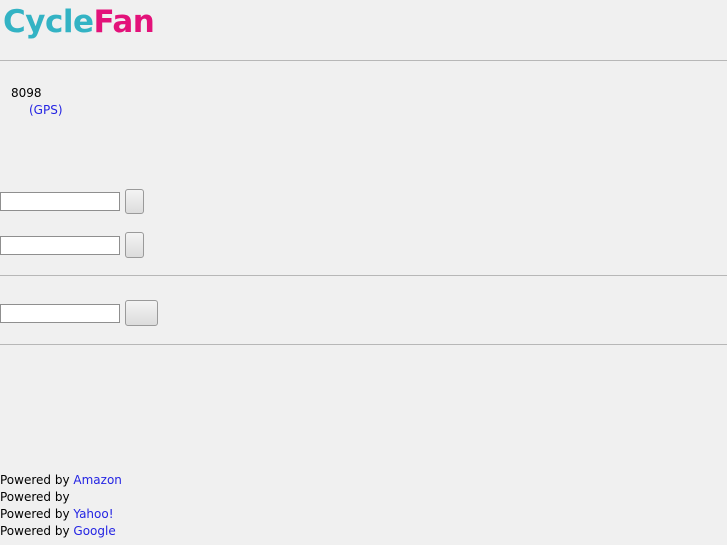 This screenshot has height=545, width=727. What do you see at coordinates (97, 480) in the screenshot?
I see `amazon-link: Amazon` at bounding box center [97, 480].